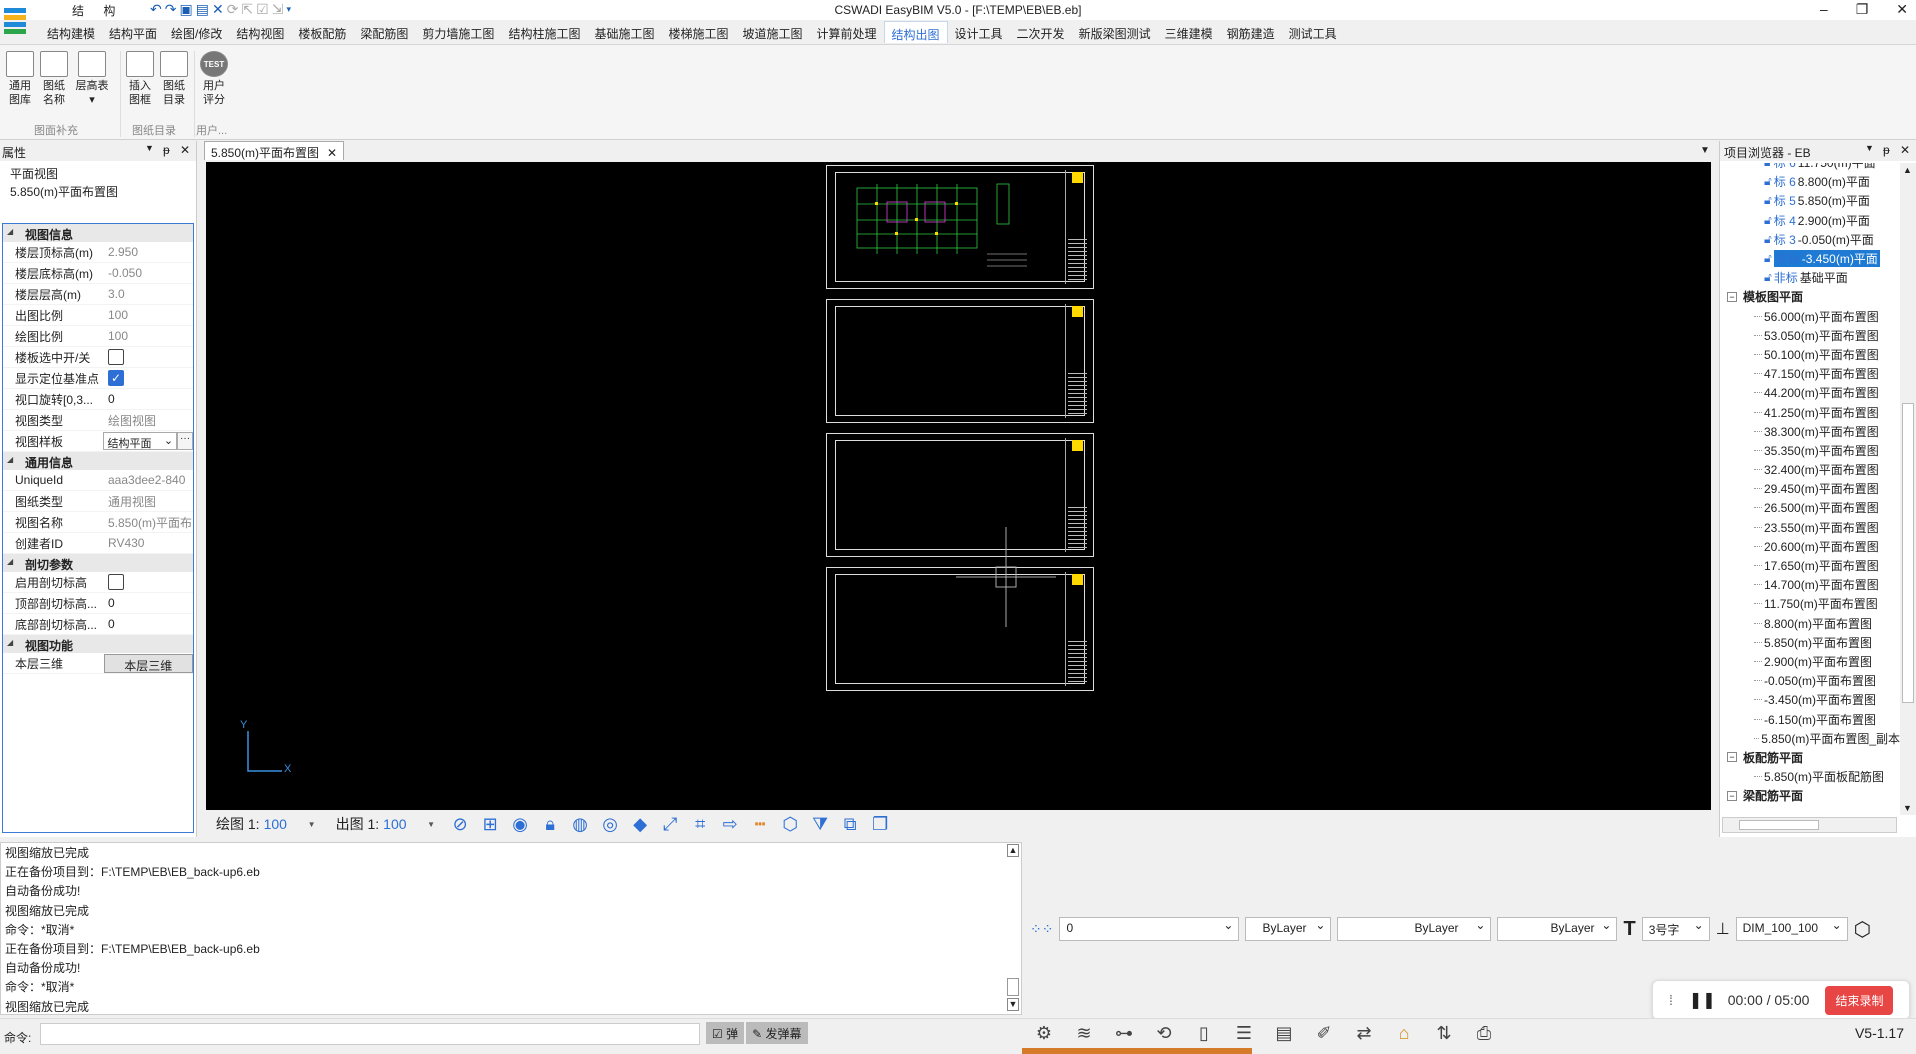  What do you see at coordinates (1862, 9) in the screenshot?
I see `restore-icon: ❐` at bounding box center [1862, 9].